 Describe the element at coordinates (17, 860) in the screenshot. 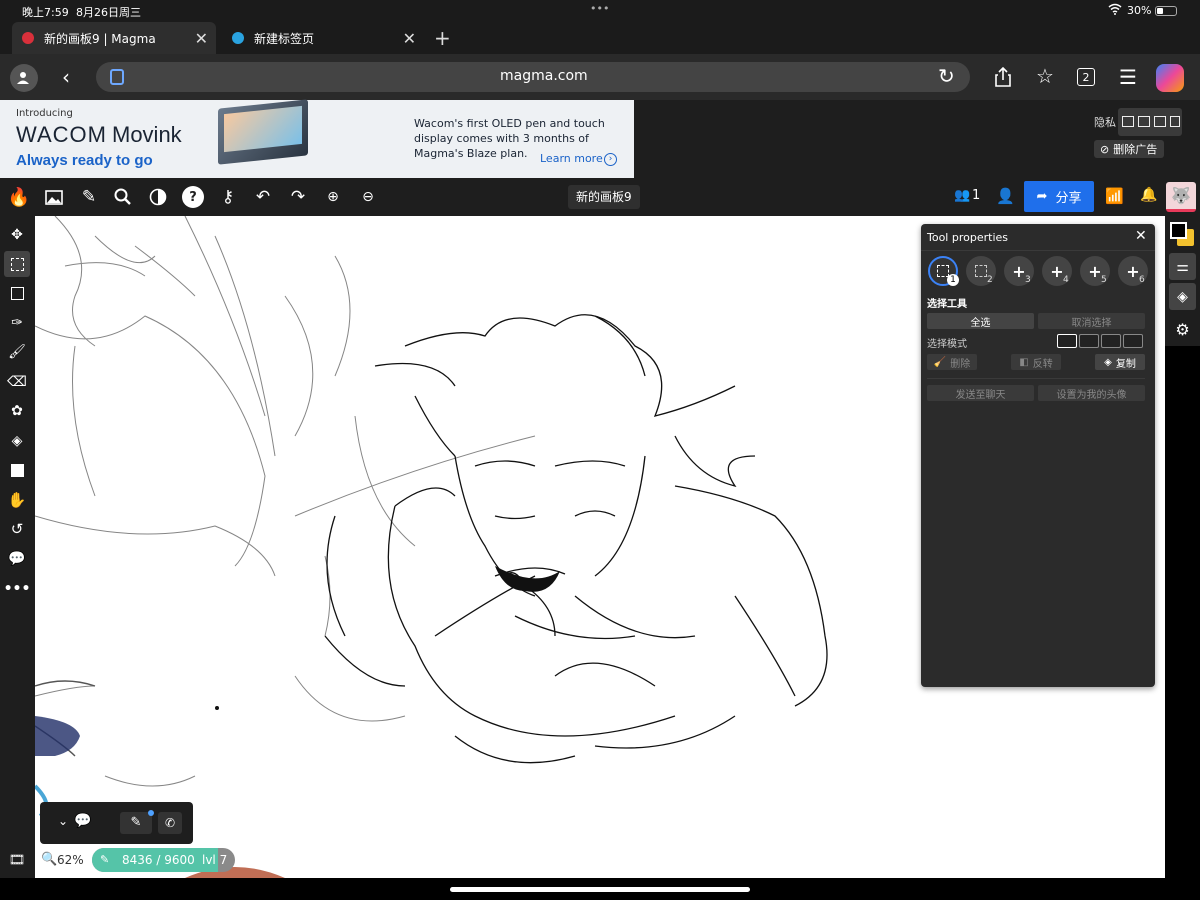

I see `film-icon: 🎞` at that location.